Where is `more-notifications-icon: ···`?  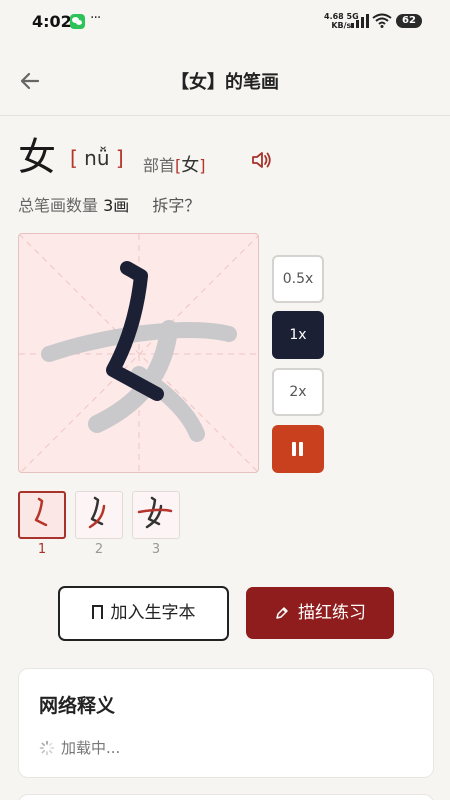 more-notifications-icon: ··· is located at coordinates (95, 18).